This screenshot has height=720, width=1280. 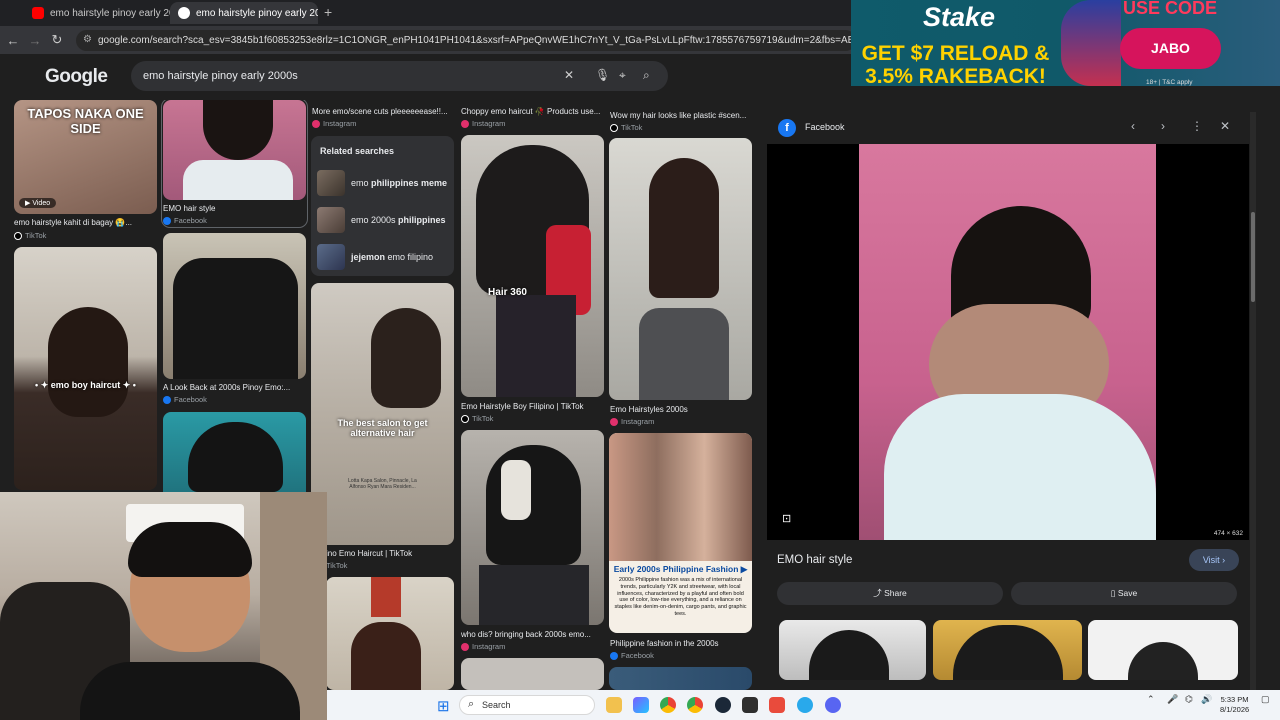 What do you see at coordinates (382, 220) in the screenshot?
I see `related-search-item: emo 2000s philippines` at bounding box center [382, 220].